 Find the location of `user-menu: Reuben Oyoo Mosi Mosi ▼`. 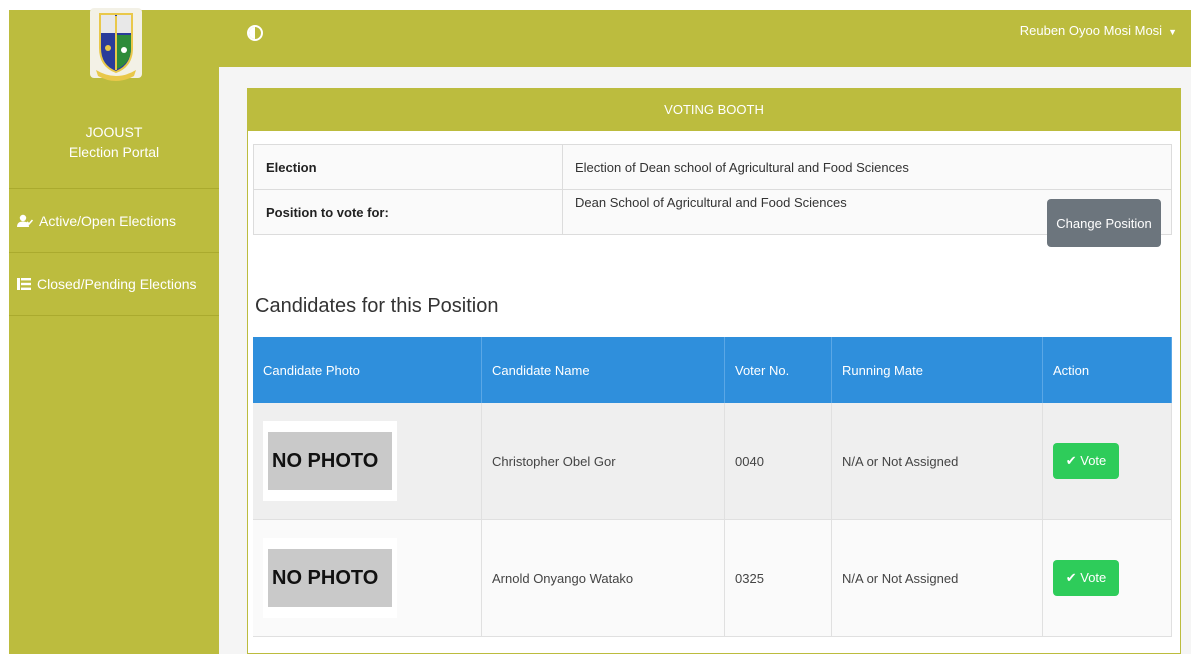

user-menu: Reuben Oyoo Mosi Mosi ▼ is located at coordinates (1098, 30).